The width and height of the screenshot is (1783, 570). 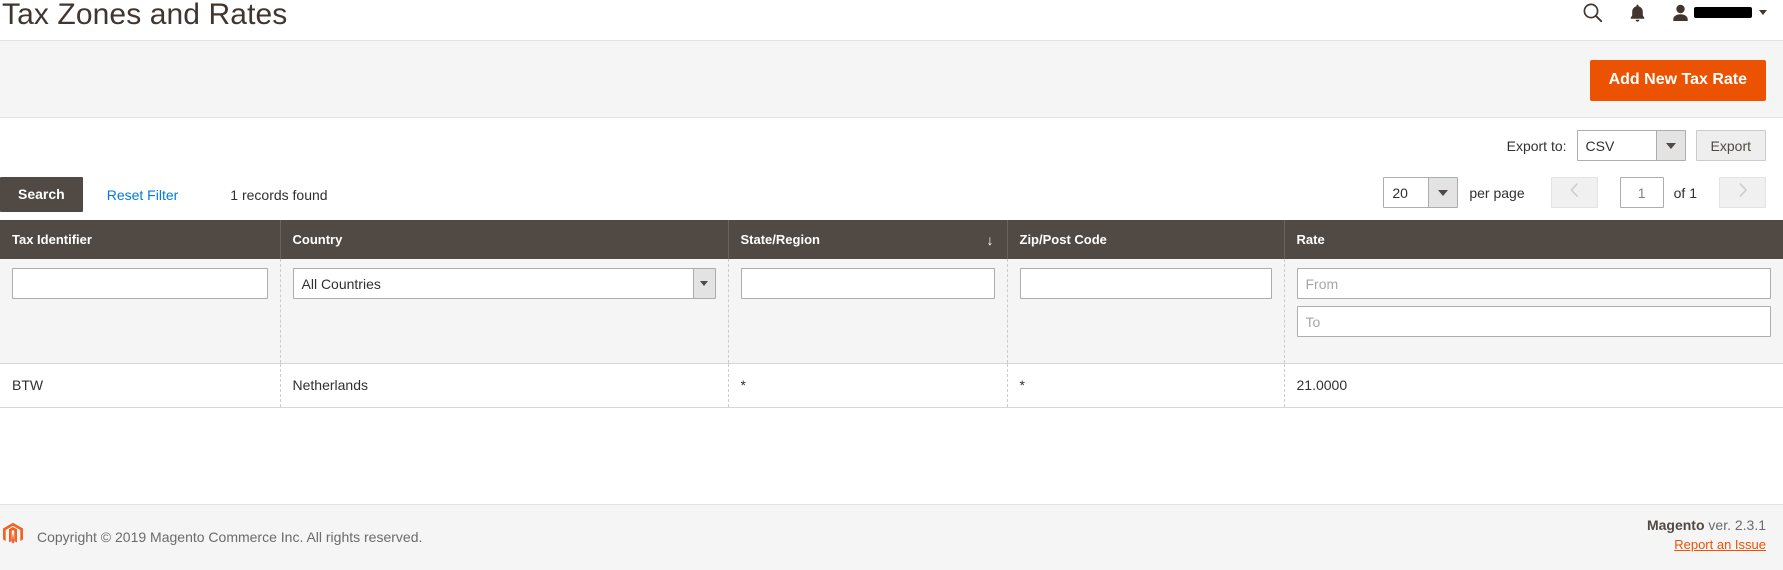 I want to click on per-page-label: per page, so click(x=1497, y=192).